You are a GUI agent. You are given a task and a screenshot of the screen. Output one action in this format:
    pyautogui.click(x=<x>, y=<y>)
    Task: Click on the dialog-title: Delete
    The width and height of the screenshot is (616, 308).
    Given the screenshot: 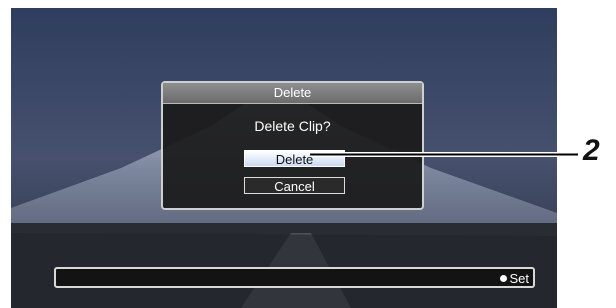 What is the action you would take?
    pyautogui.click(x=292, y=93)
    